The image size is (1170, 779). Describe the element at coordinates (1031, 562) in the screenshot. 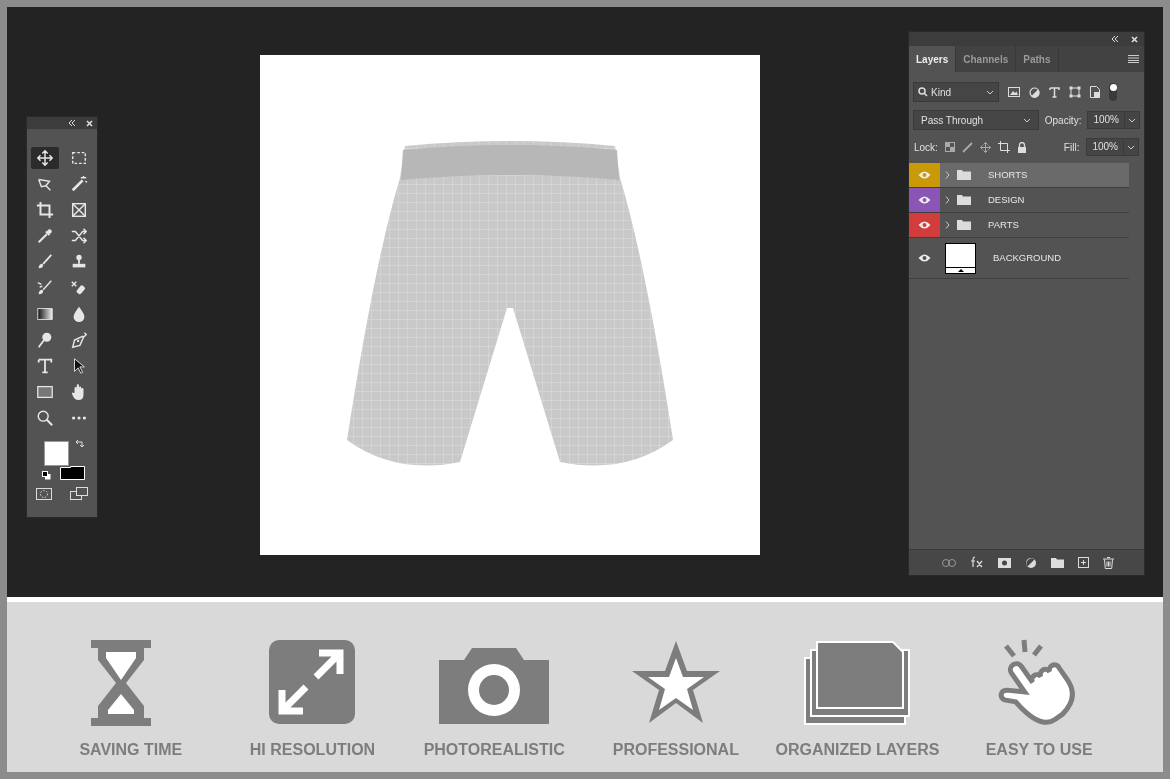

I see `adjustment-icon` at that location.